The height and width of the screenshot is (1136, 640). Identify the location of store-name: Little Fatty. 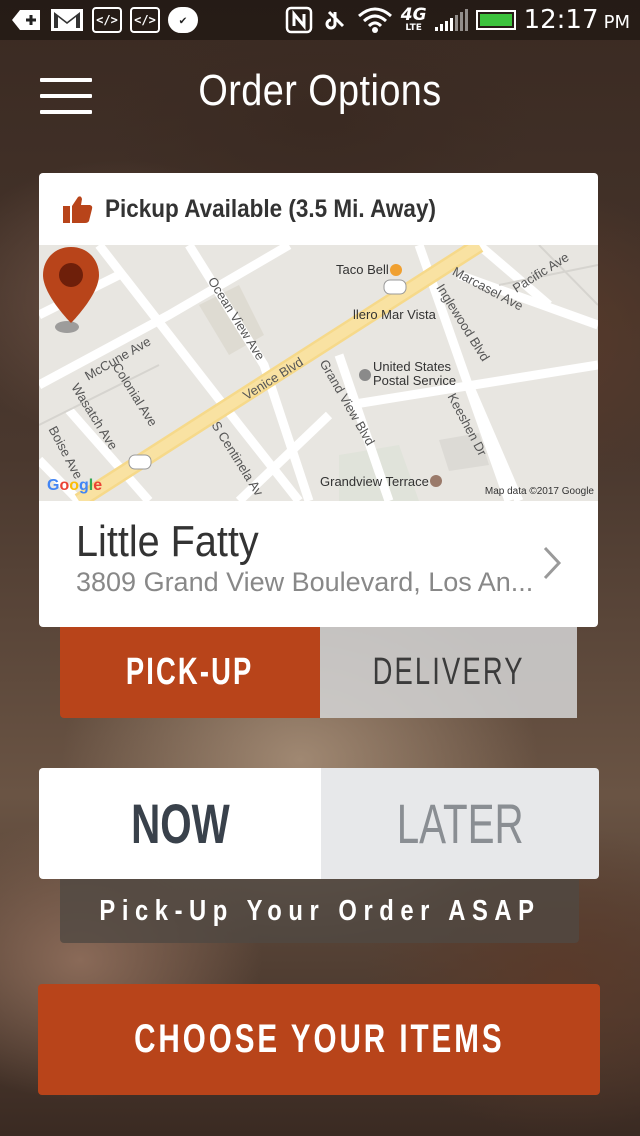
(167, 541).